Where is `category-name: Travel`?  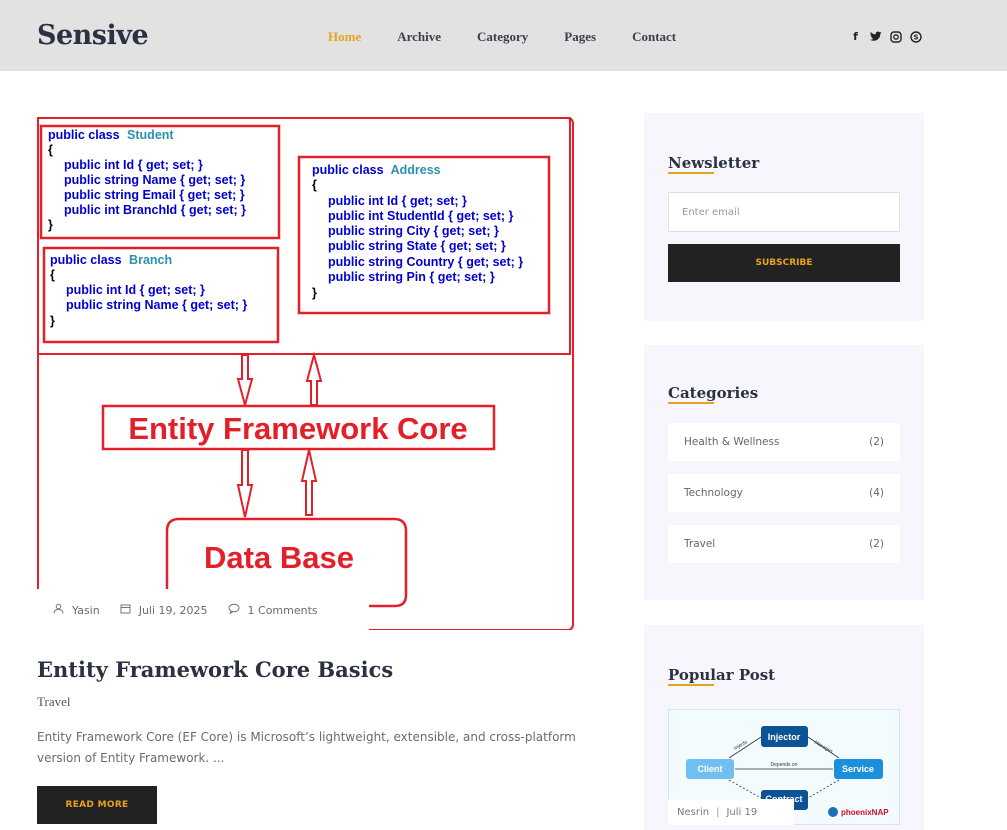
category-name: Travel is located at coordinates (700, 544).